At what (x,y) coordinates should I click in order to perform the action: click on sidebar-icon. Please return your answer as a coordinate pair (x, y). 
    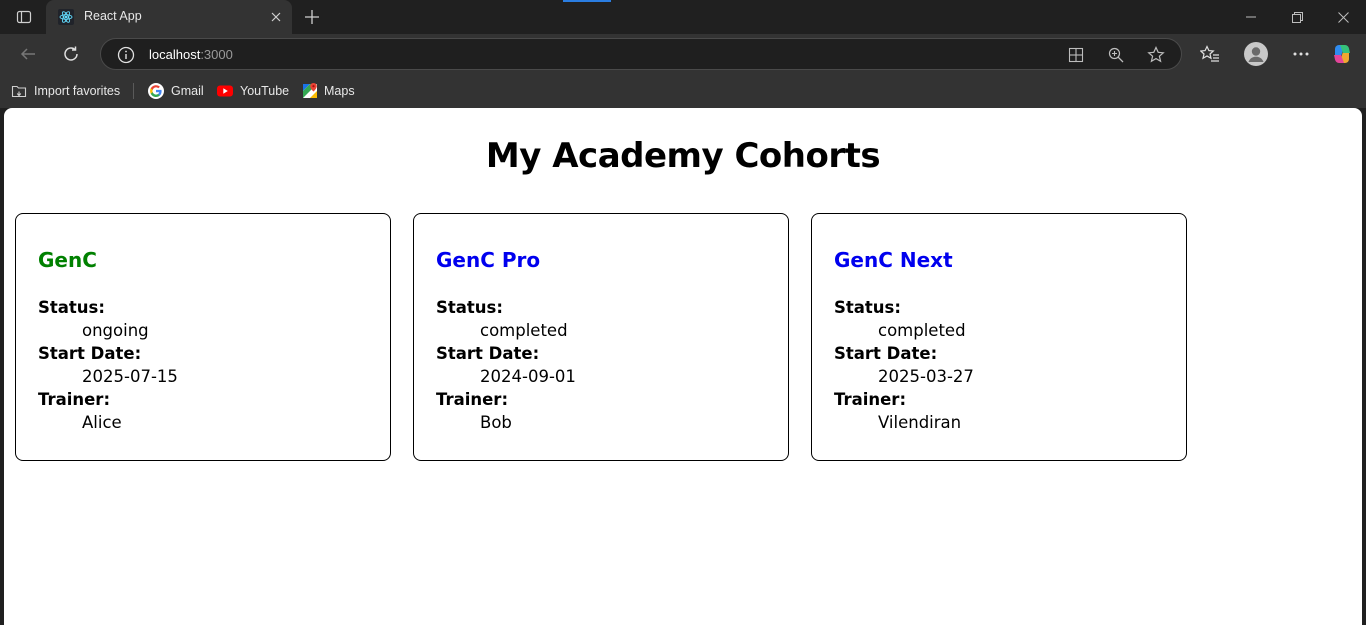
    Looking at the image, I should click on (24, 17).